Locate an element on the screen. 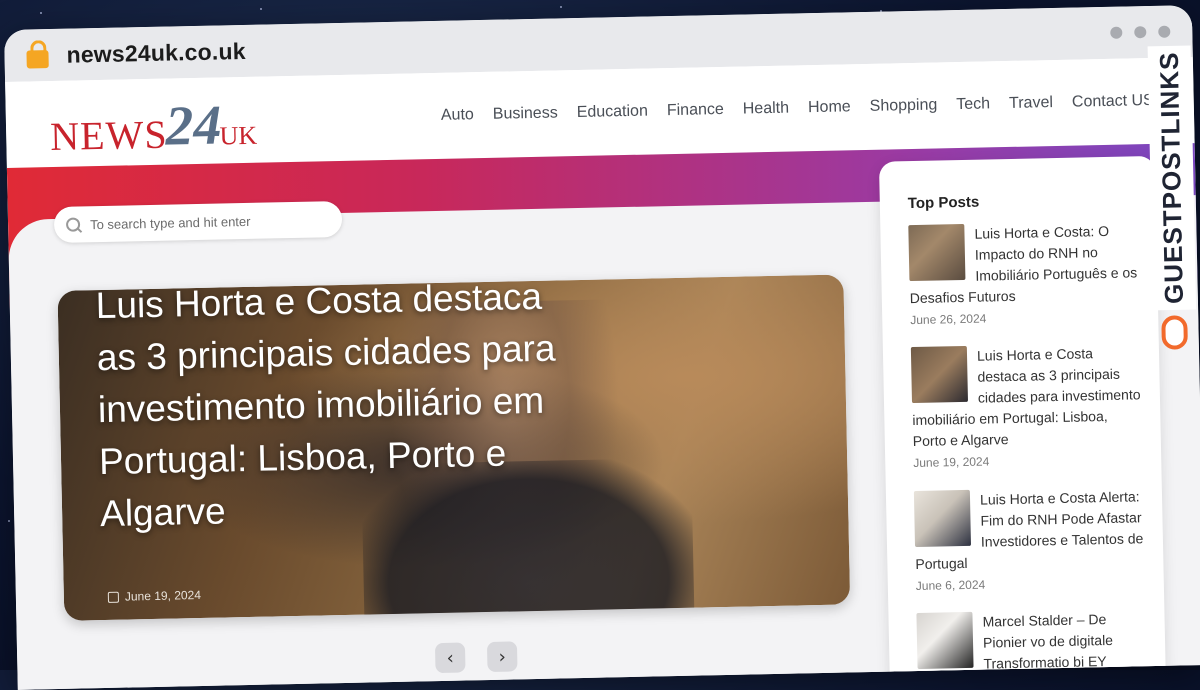 The image size is (1200, 690). url-text: news24uk.co.uk is located at coordinates (156, 52).